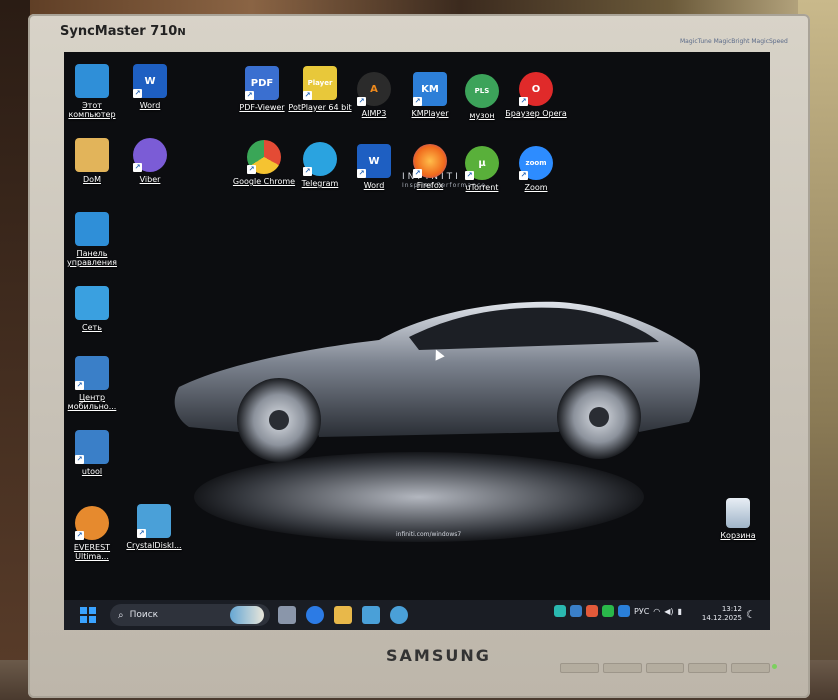 Image resolution: width=838 pixels, height=700 pixels. Describe the element at coordinates (92, 447) in the screenshot. I see `utool-icon: ↗` at that location.